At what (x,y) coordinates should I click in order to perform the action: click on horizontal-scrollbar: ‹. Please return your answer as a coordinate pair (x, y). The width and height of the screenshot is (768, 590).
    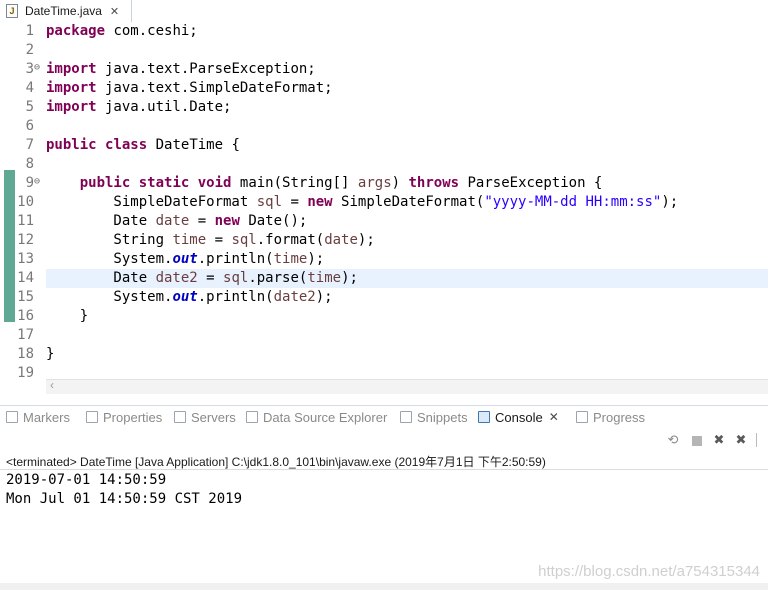
    Looking at the image, I should click on (407, 386).